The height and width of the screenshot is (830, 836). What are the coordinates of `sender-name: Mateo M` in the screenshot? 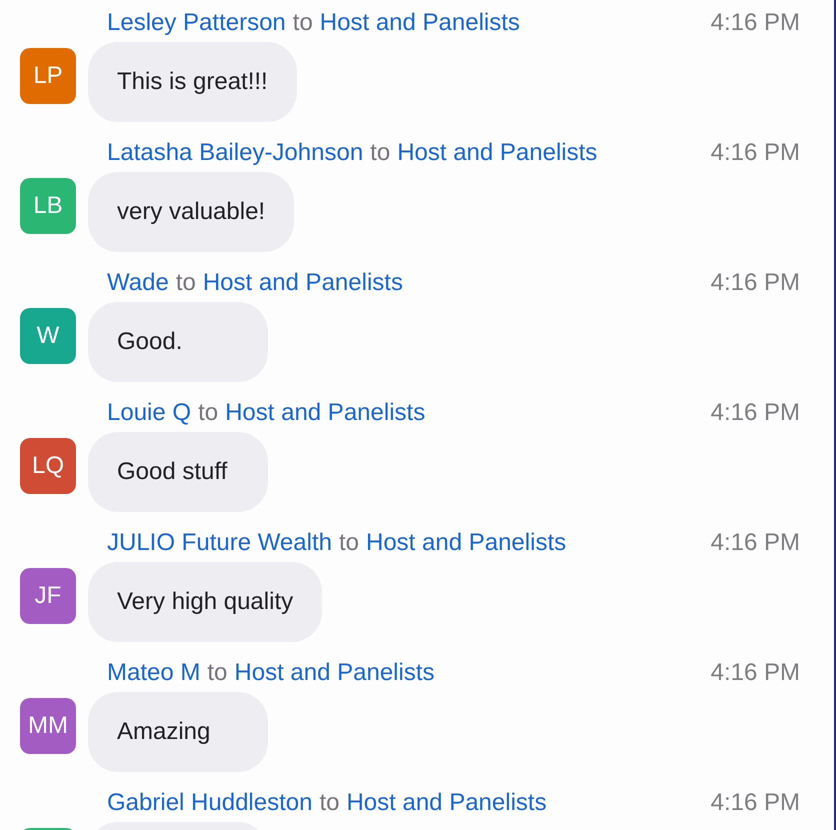 It's located at (153, 673).